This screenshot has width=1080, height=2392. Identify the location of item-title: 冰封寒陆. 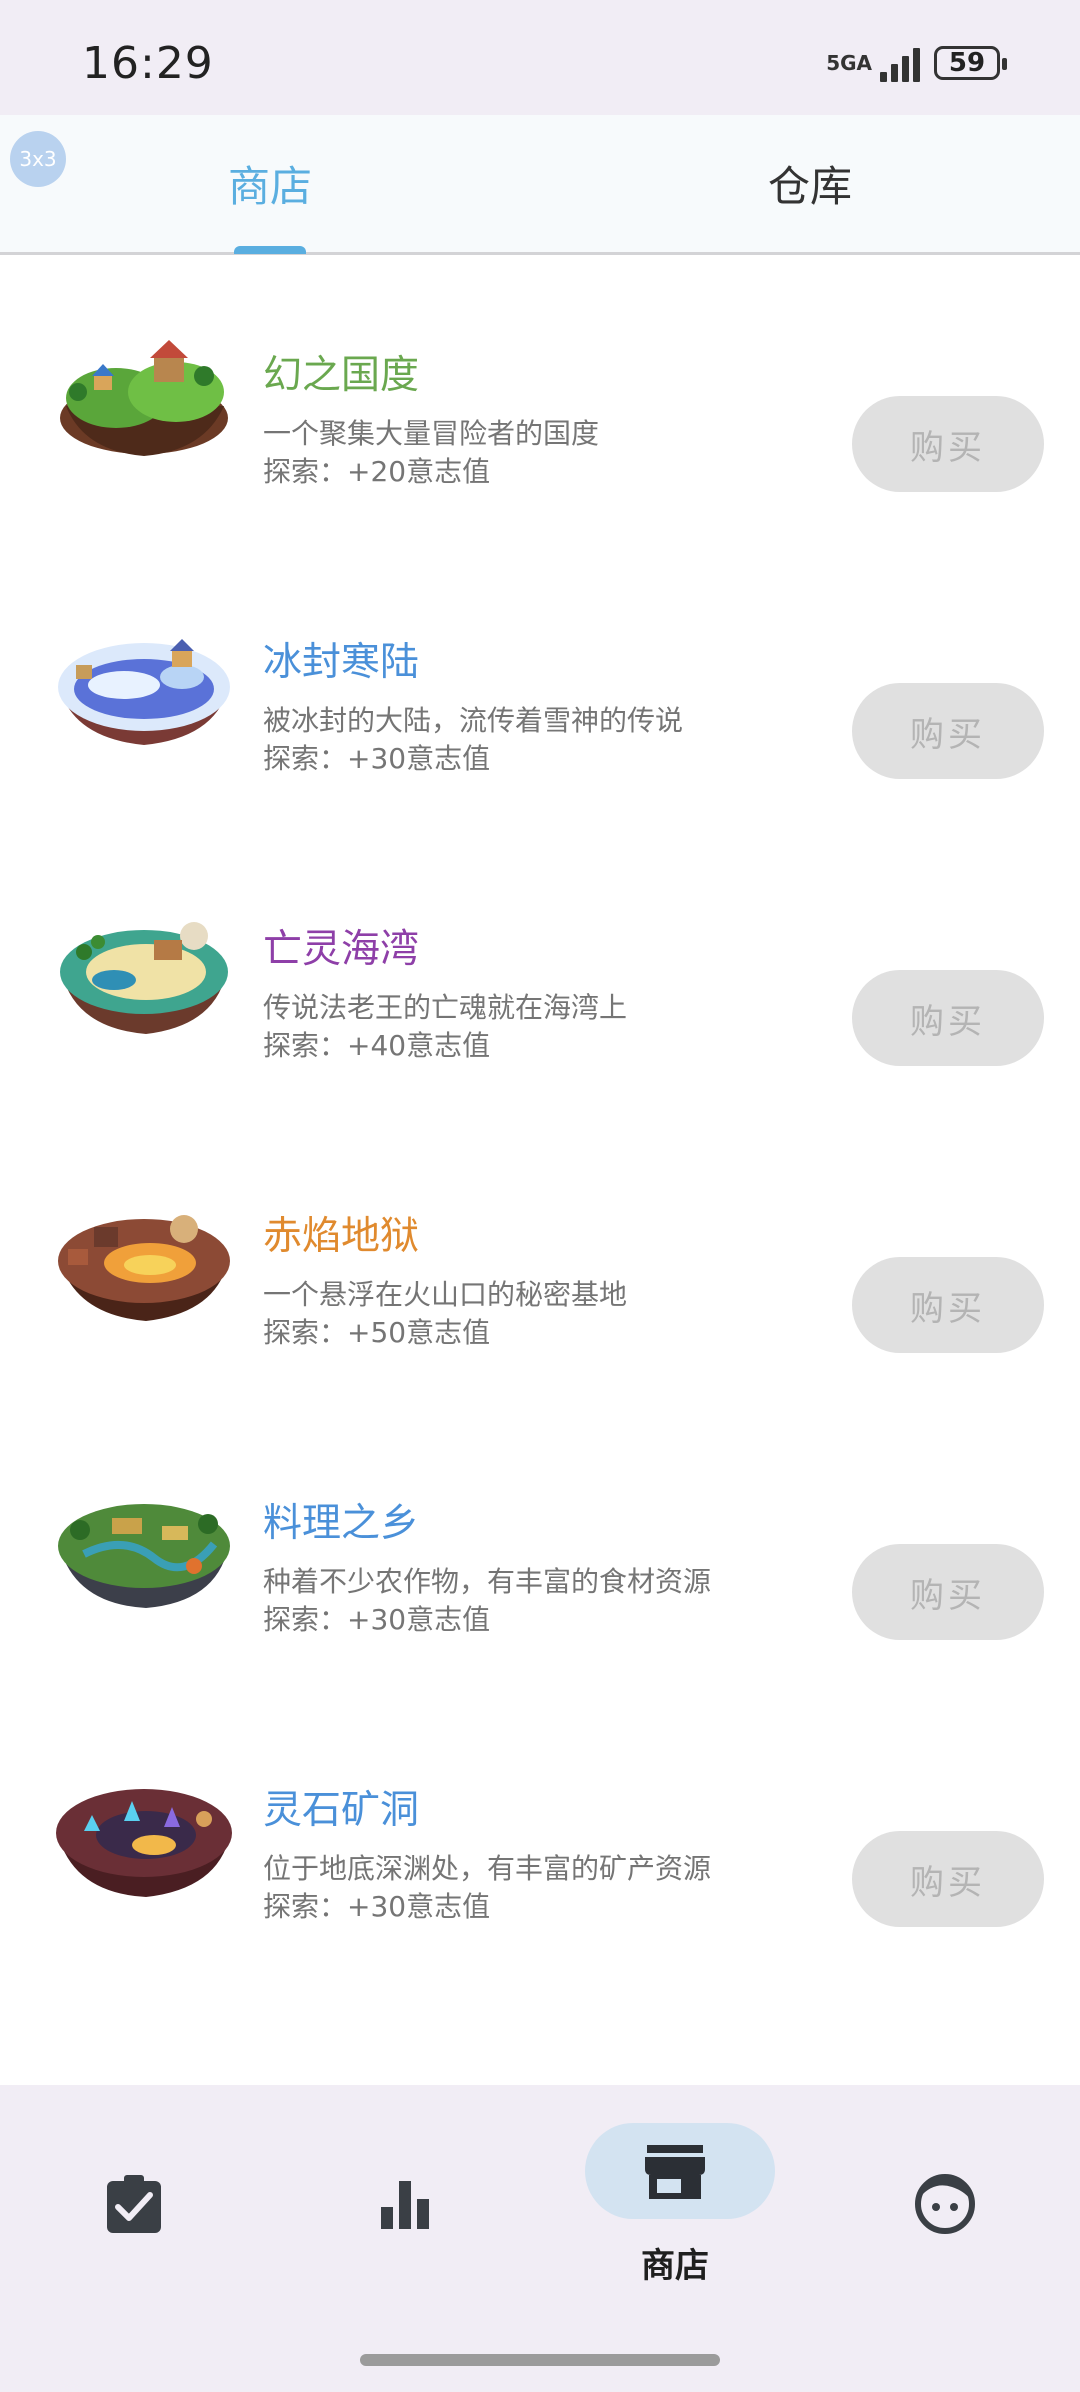
(341, 662).